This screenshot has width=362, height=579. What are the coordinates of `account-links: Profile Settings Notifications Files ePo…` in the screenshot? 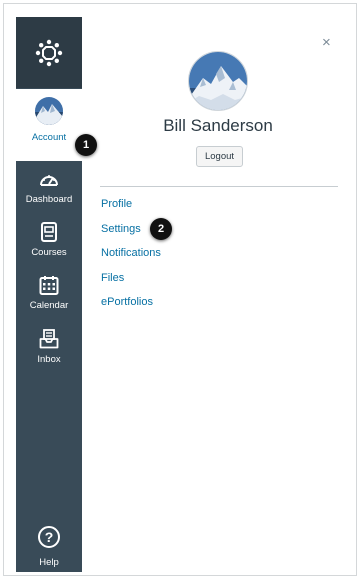 It's located at (131, 259).